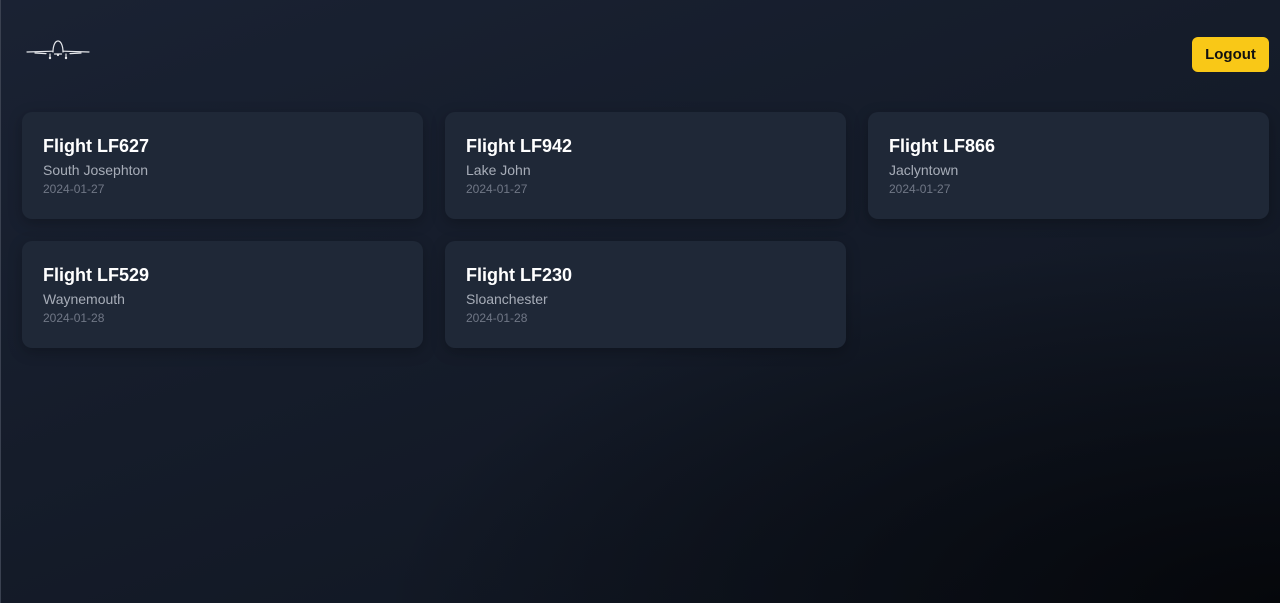  Describe the element at coordinates (96, 275) in the screenshot. I see `flight-number: Flight LF529` at that location.